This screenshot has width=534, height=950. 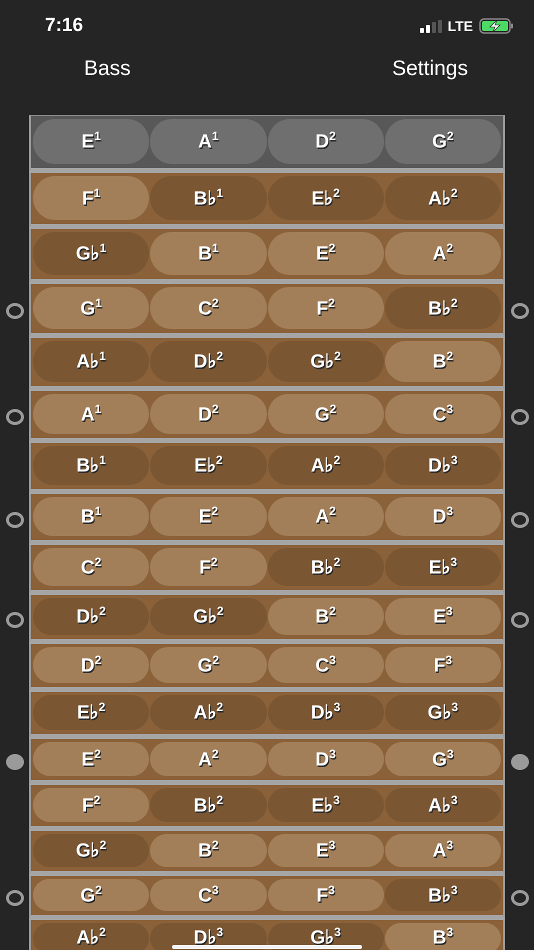 What do you see at coordinates (496, 26) in the screenshot?
I see `battery-icon` at bounding box center [496, 26].